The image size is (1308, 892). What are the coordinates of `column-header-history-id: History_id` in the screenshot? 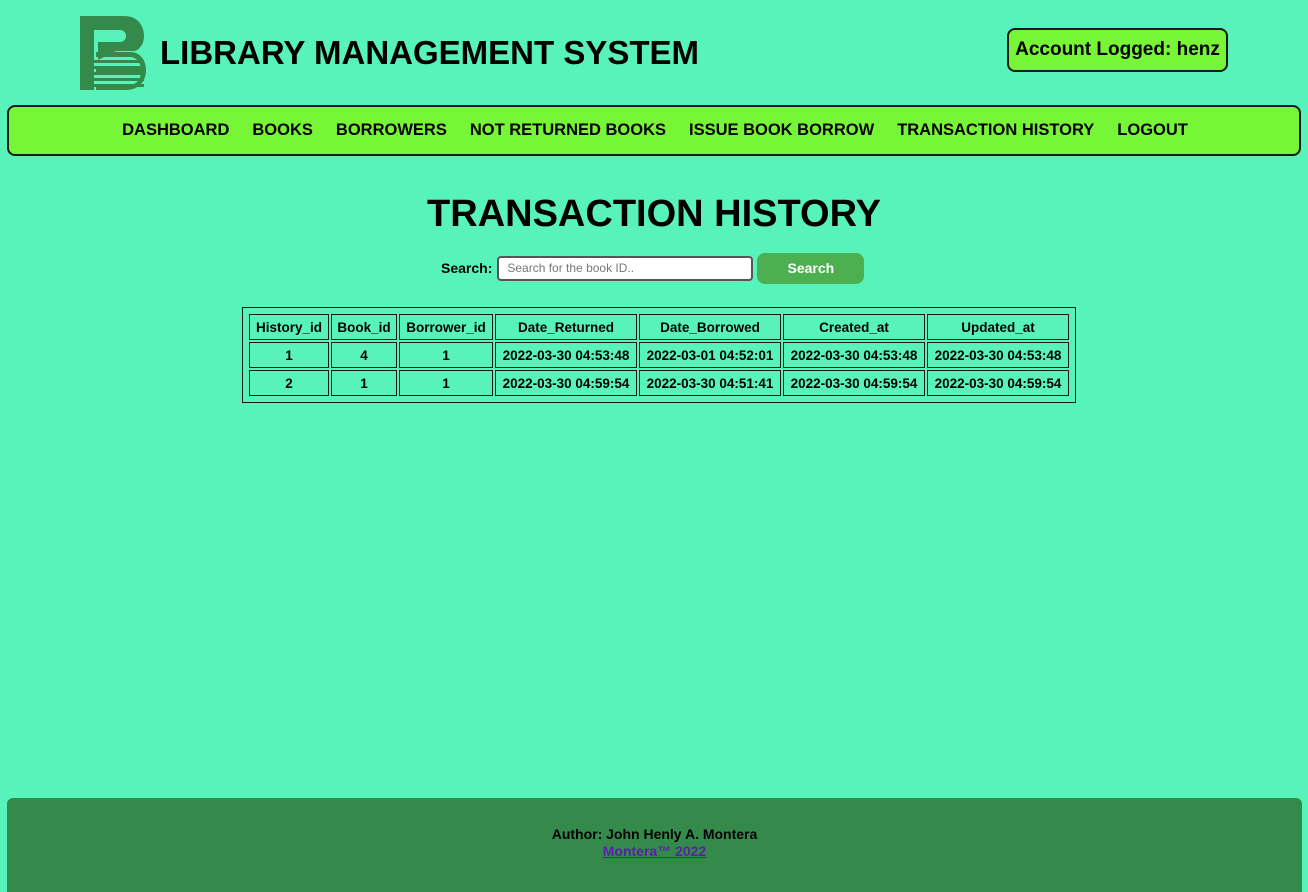 It's located at (289, 327).